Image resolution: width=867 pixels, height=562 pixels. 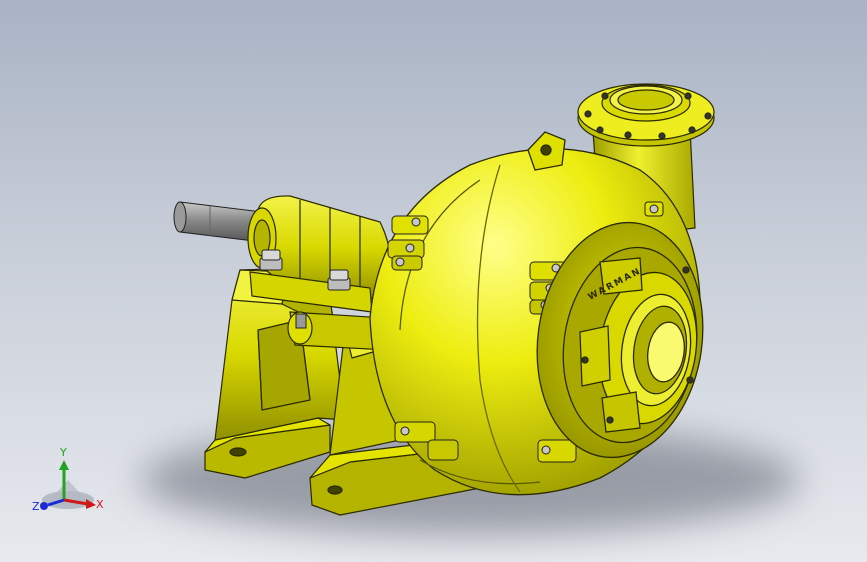 I want to click on y-axis-arrow, so click(x=64, y=465).